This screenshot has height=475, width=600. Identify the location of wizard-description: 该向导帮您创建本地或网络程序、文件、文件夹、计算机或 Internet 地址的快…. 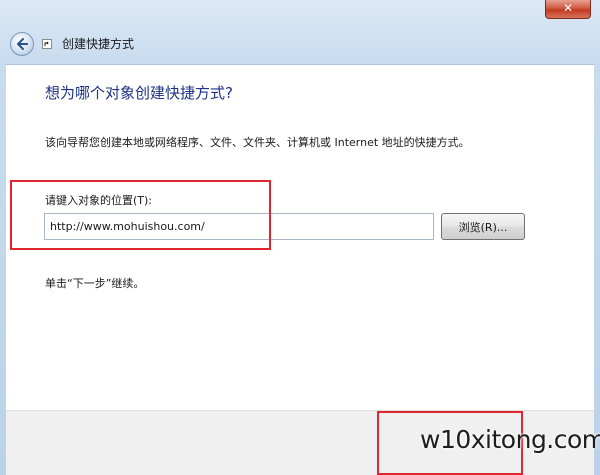
(257, 142).